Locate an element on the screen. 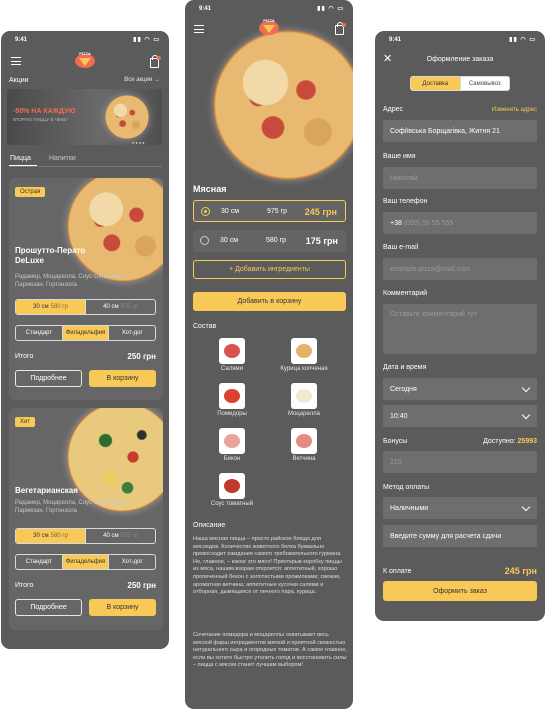  option-row: 30 см 580 гр 175 грн is located at coordinates (269, 241).